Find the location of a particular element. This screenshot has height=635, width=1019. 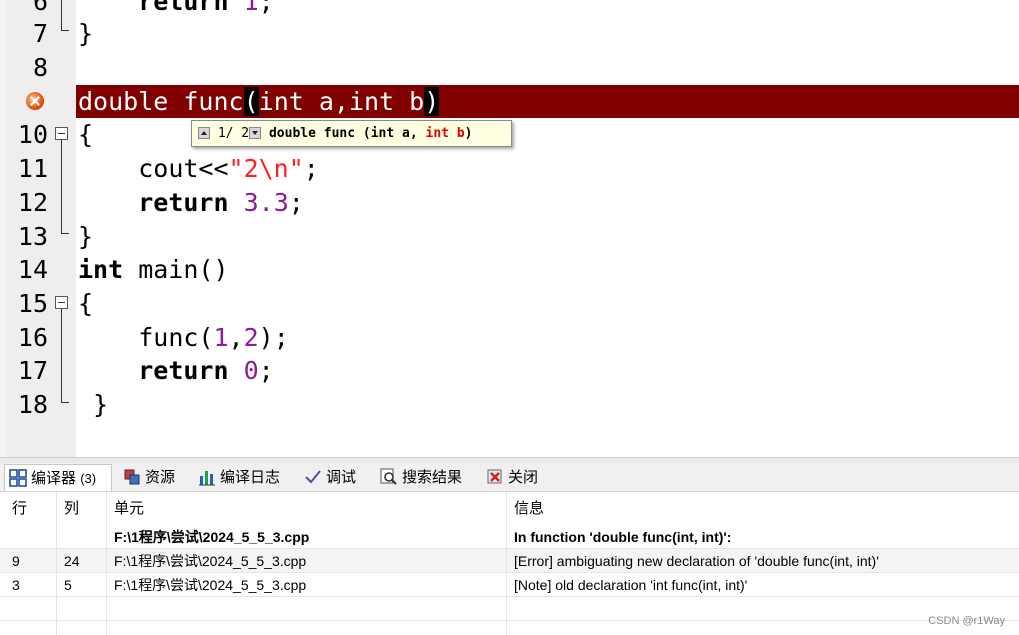

column-header-unit: 单元 is located at coordinates (306, 508).